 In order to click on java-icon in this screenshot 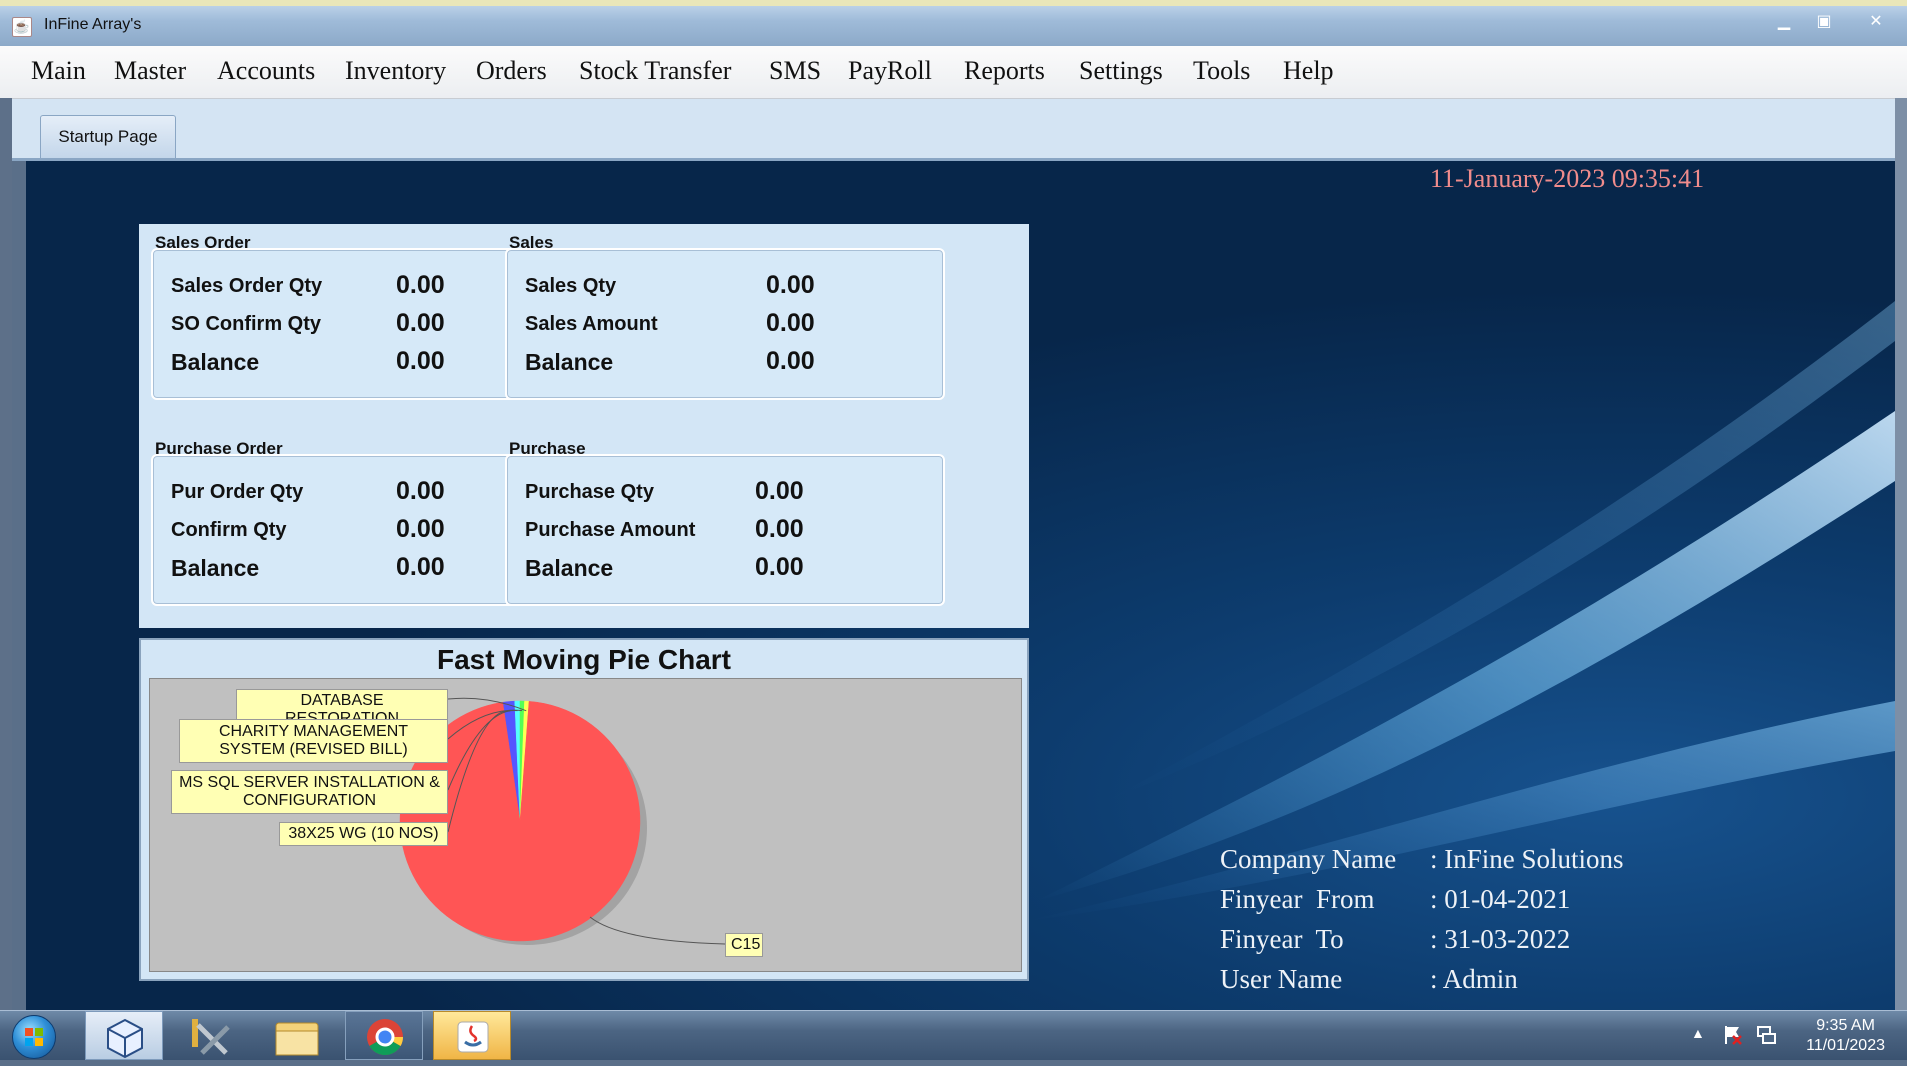, I will do `click(473, 1037)`.